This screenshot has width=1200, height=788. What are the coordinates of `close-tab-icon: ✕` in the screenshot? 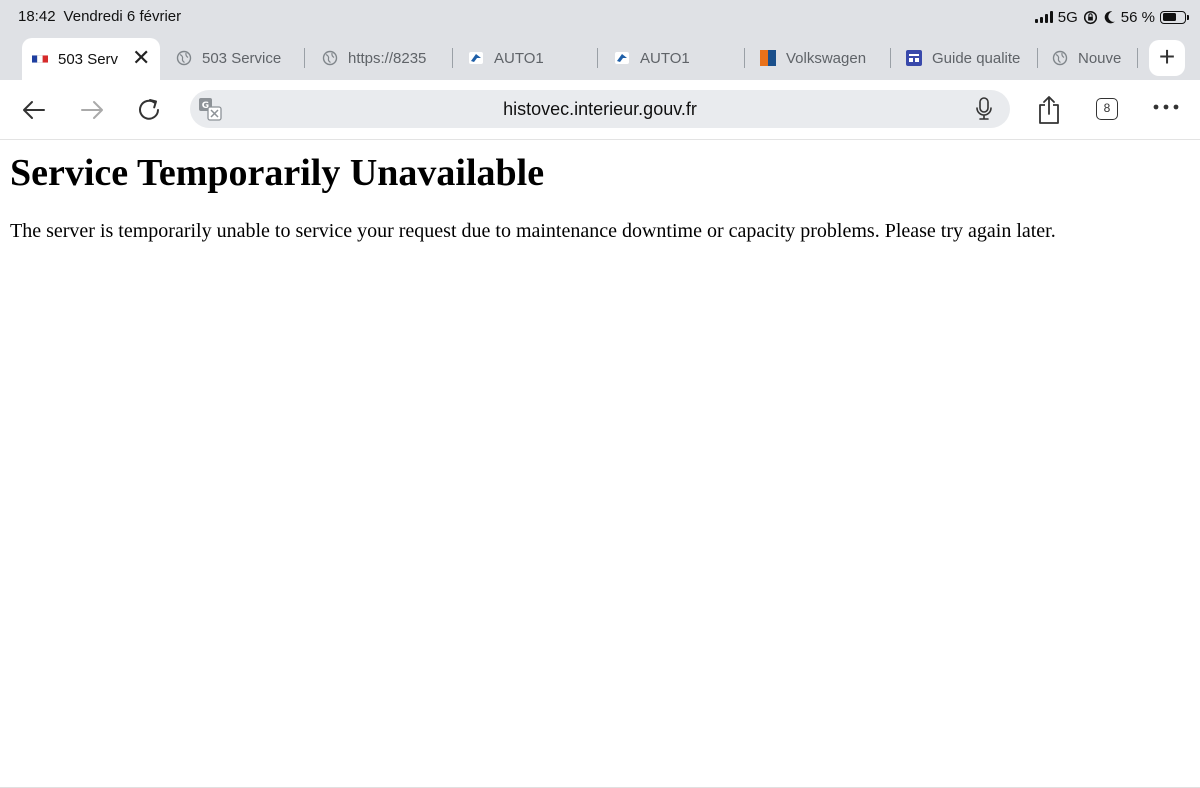 It's located at (141, 58).